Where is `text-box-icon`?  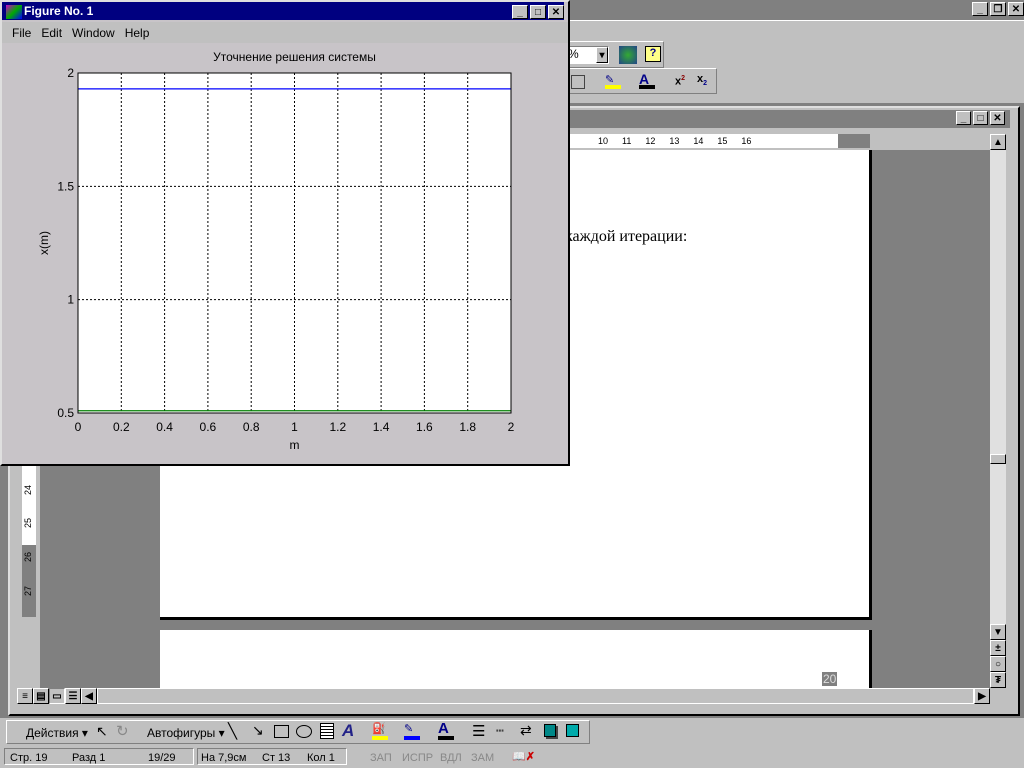
text-box-icon is located at coordinates (327, 731).